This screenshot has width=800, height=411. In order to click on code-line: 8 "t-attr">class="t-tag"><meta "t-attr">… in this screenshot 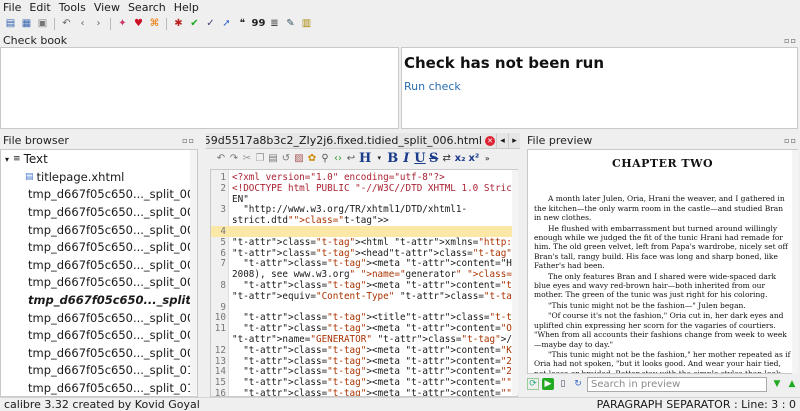, I will do `click(364, 285)`.